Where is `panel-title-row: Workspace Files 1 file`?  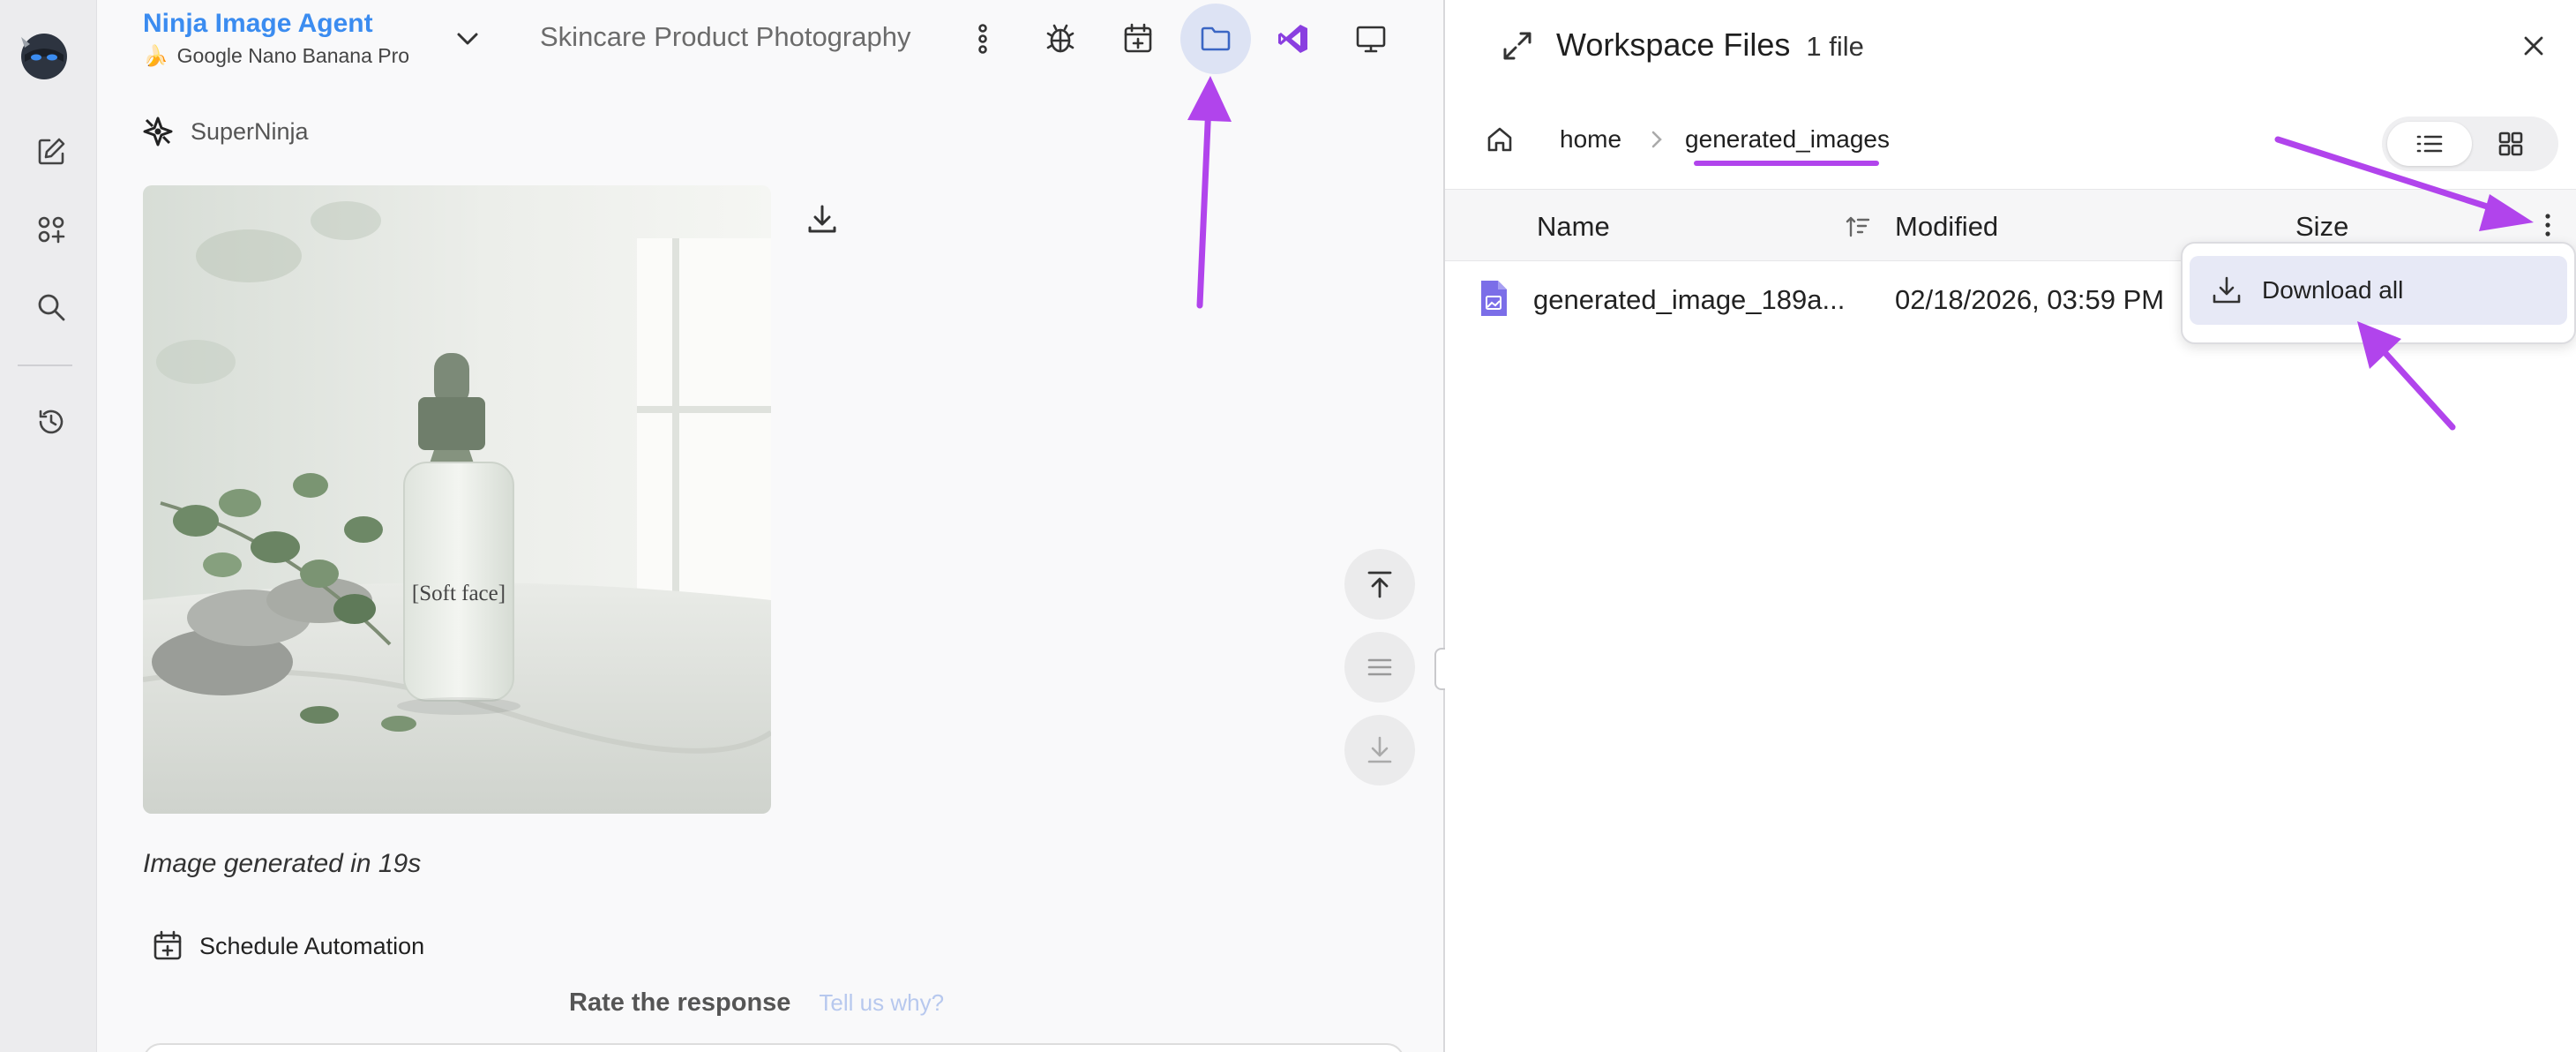
panel-title-row: Workspace Files 1 file is located at coordinates (1710, 45).